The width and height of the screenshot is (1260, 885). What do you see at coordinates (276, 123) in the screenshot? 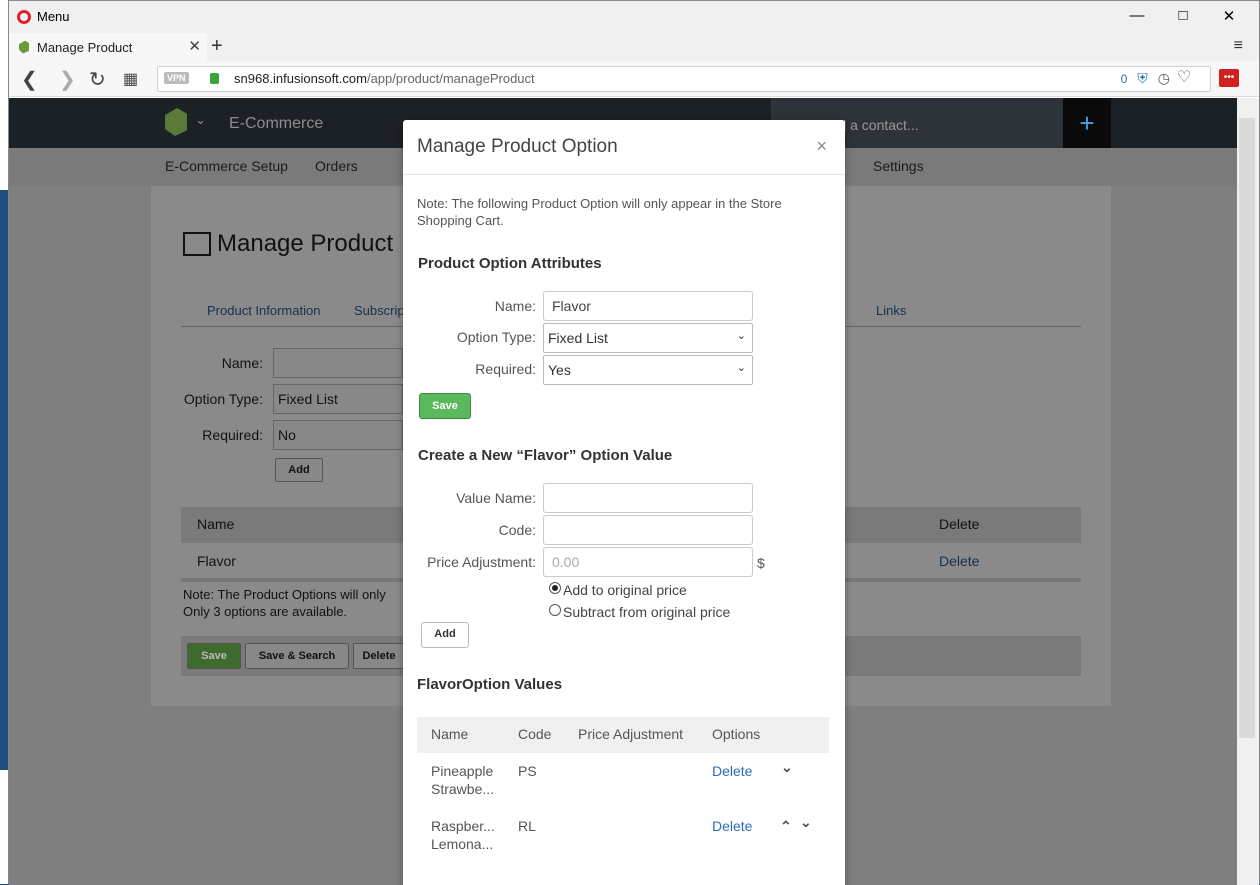
I see `app-section-title: E-Commerce` at bounding box center [276, 123].